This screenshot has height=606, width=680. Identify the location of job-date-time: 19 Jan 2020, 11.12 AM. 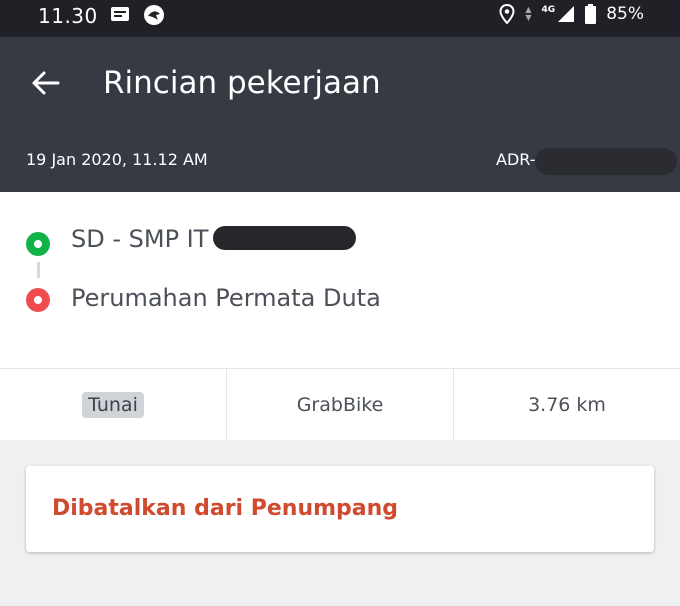
(117, 159).